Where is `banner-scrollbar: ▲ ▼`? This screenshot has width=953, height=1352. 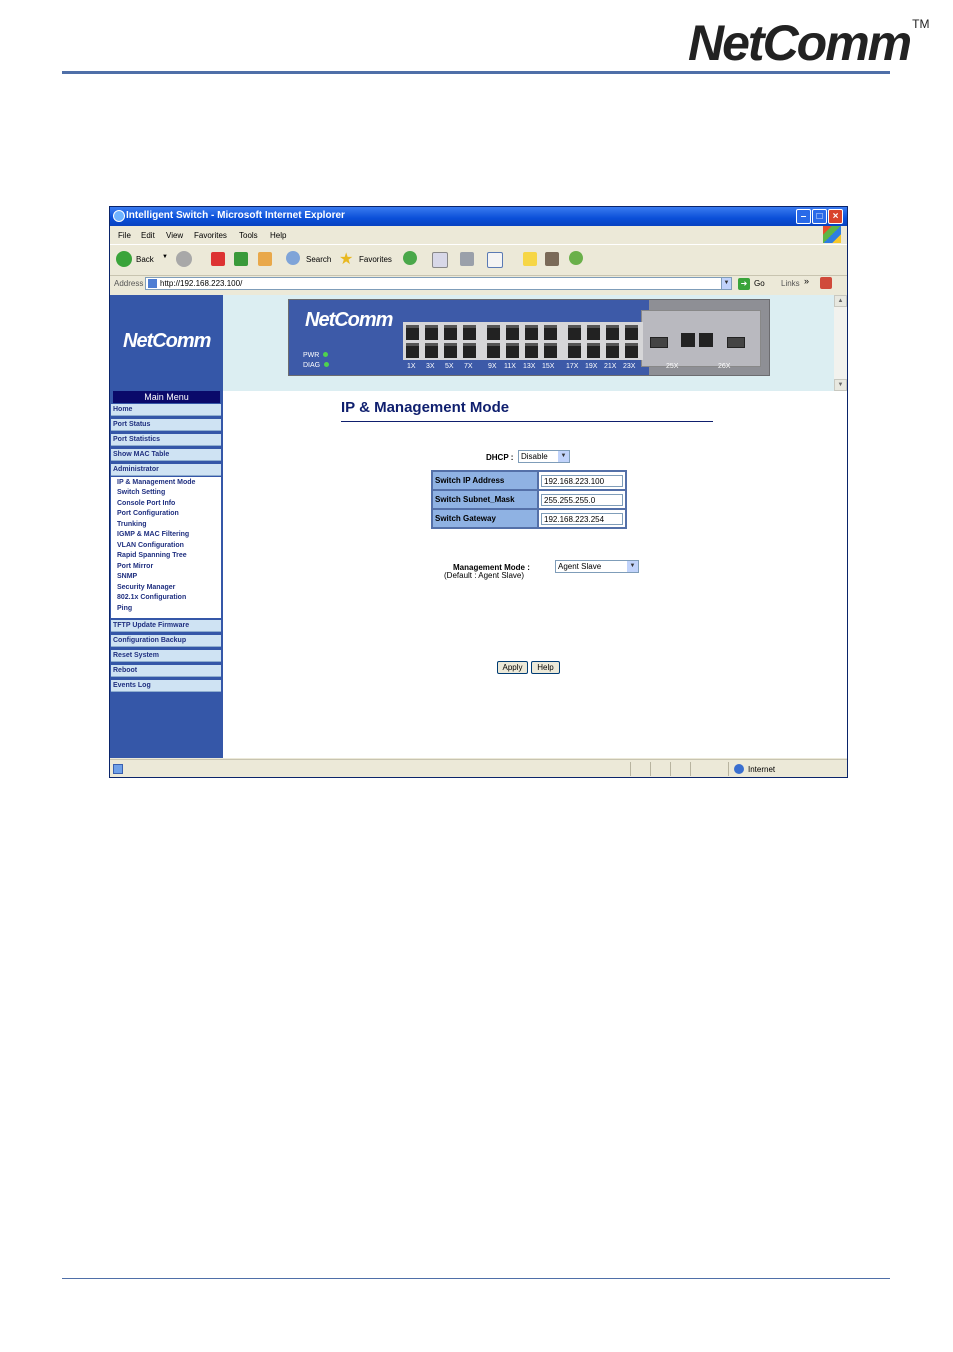
banner-scrollbar: ▲ ▼ is located at coordinates (840, 343).